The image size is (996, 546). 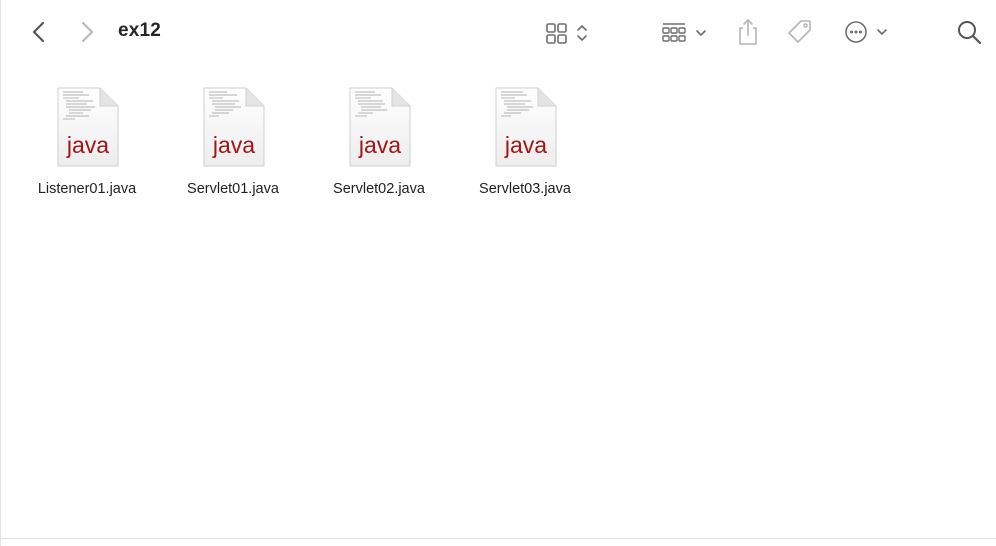 I want to click on file-name: Listener01.java, so click(x=87, y=189).